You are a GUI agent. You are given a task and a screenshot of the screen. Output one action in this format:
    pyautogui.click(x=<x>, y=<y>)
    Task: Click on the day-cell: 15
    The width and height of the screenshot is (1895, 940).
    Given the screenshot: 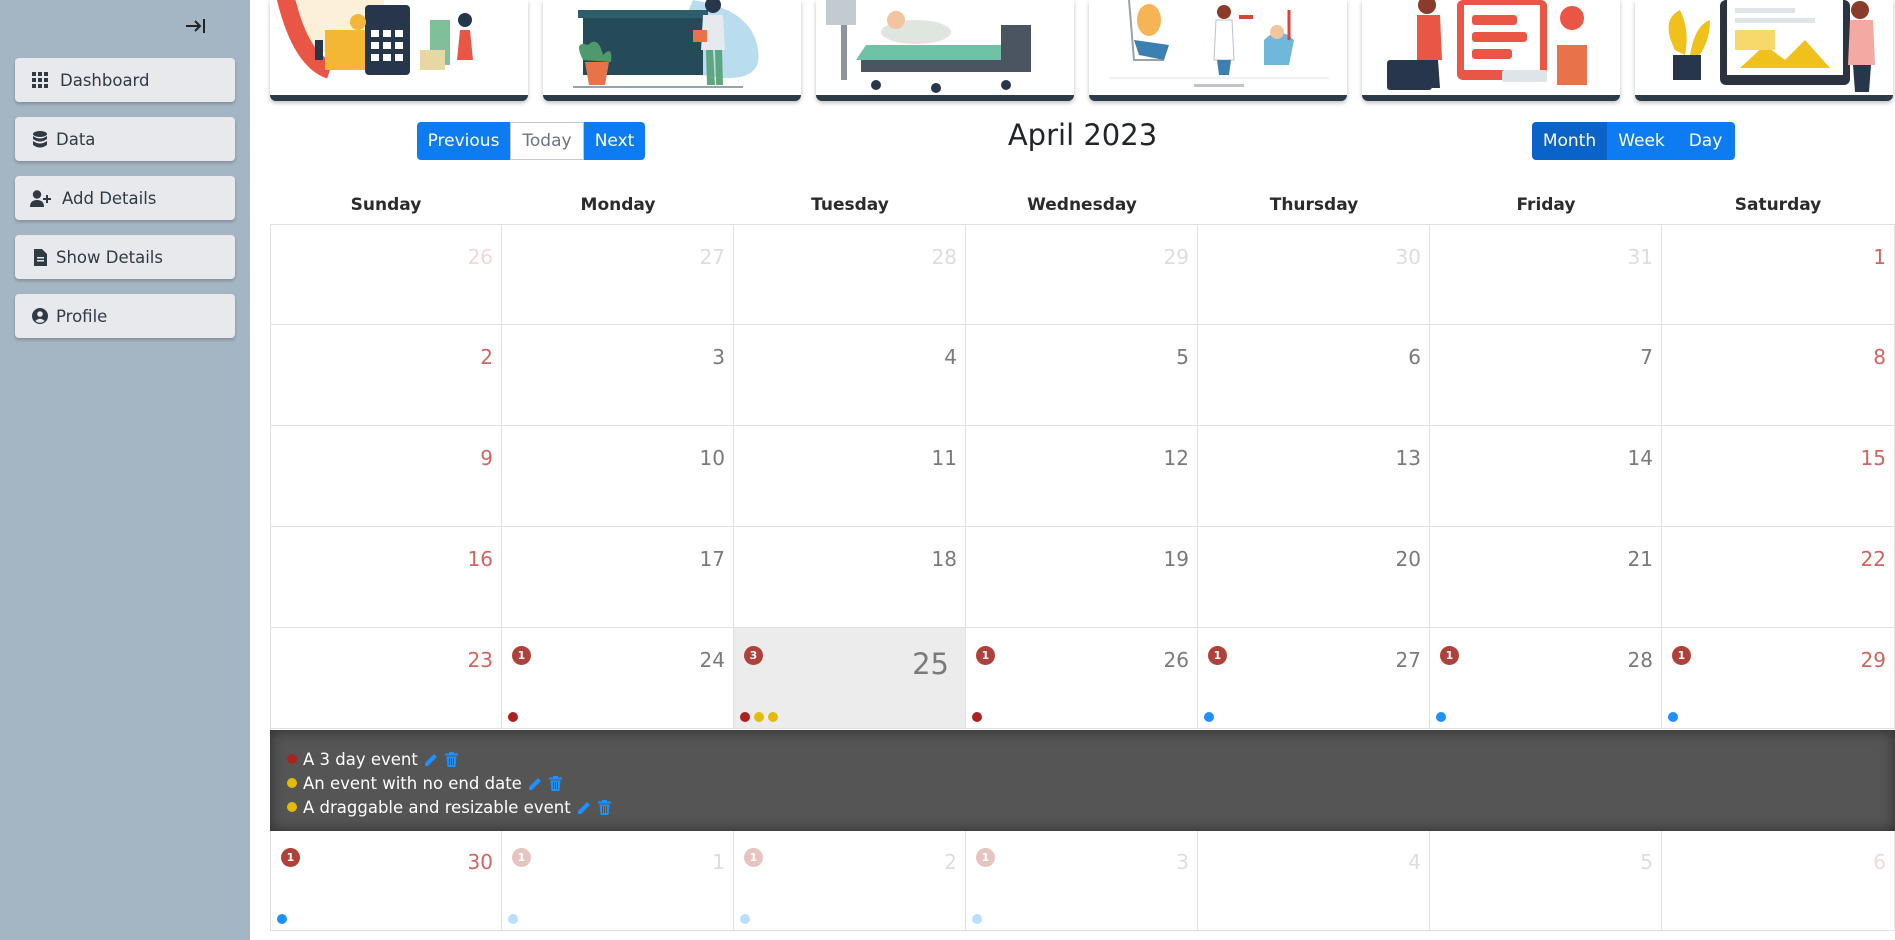 What is the action you would take?
    pyautogui.click(x=1778, y=476)
    